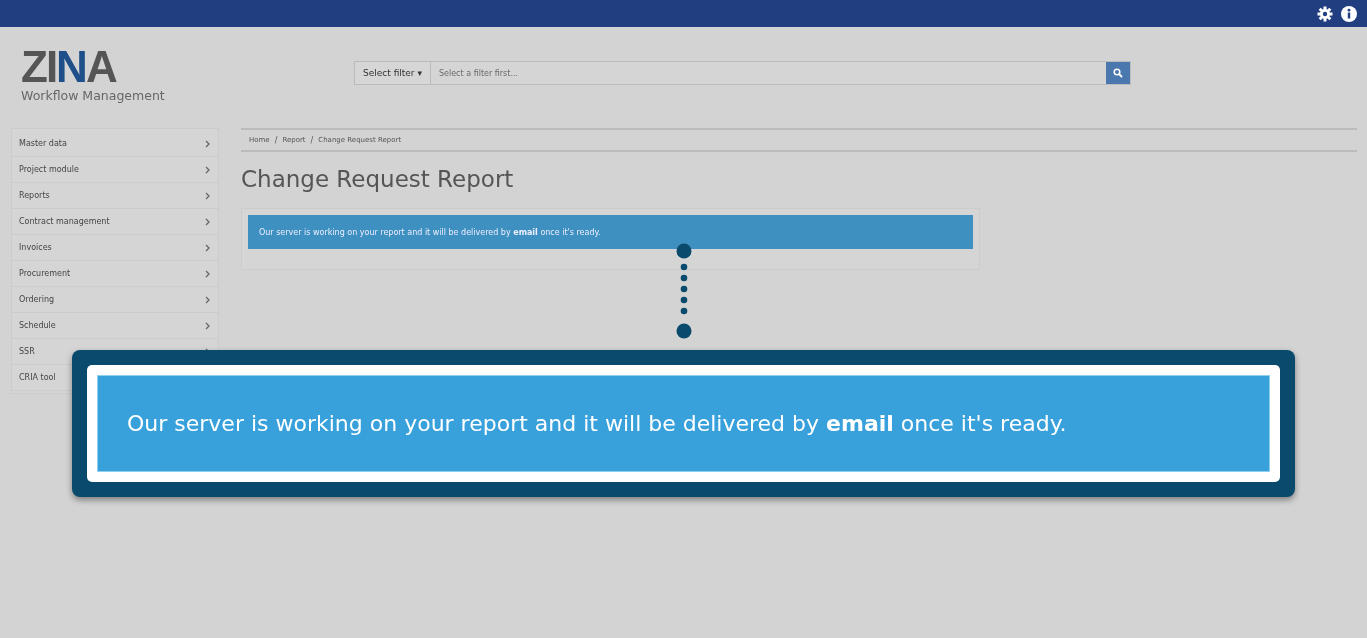 The height and width of the screenshot is (638, 1367). I want to click on info-icon, so click(1349, 13).